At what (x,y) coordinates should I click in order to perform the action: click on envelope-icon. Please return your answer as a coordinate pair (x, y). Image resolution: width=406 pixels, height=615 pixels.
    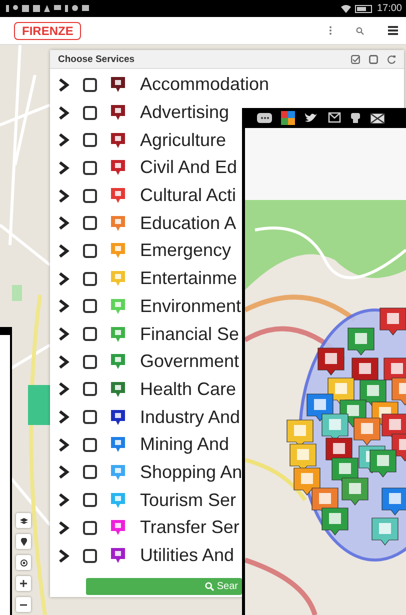
    Looking at the image, I should click on (377, 118).